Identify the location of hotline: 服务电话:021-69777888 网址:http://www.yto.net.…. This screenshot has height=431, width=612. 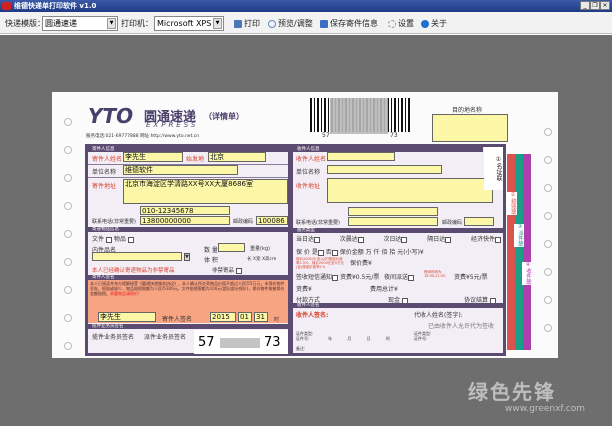
(143, 136).